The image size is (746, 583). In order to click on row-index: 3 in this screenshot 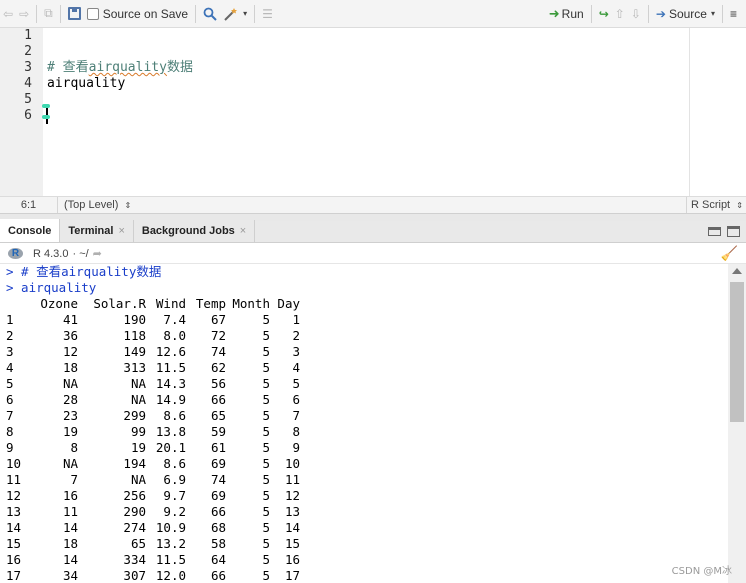, I will do `click(10, 351)`.